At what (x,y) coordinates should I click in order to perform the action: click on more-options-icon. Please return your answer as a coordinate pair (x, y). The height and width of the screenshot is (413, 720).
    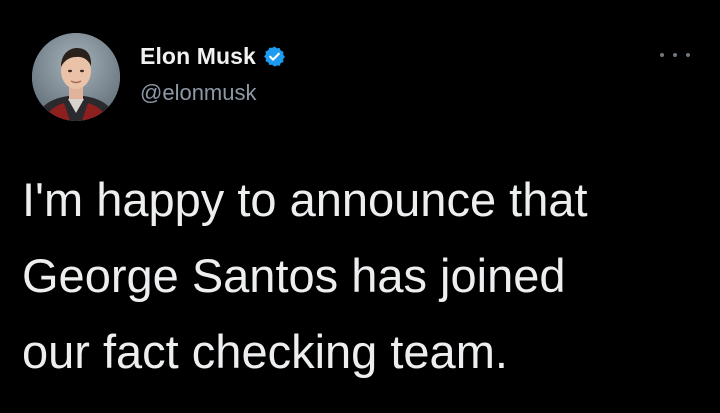
    Looking at the image, I should click on (675, 55).